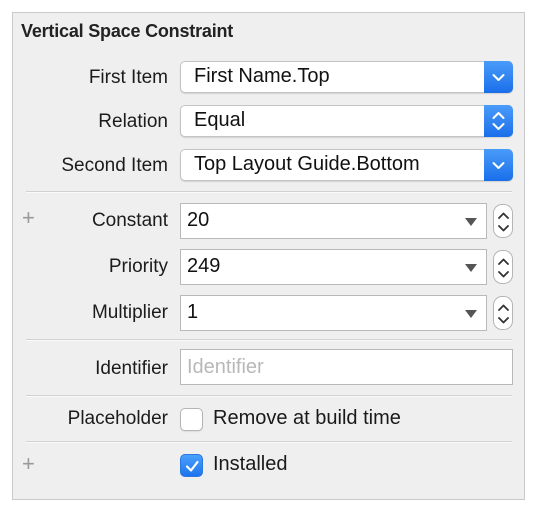 This screenshot has width=538, height=514. Describe the element at coordinates (498, 121) in the screenshot. I see `up-down-chevron-icon` at that location.